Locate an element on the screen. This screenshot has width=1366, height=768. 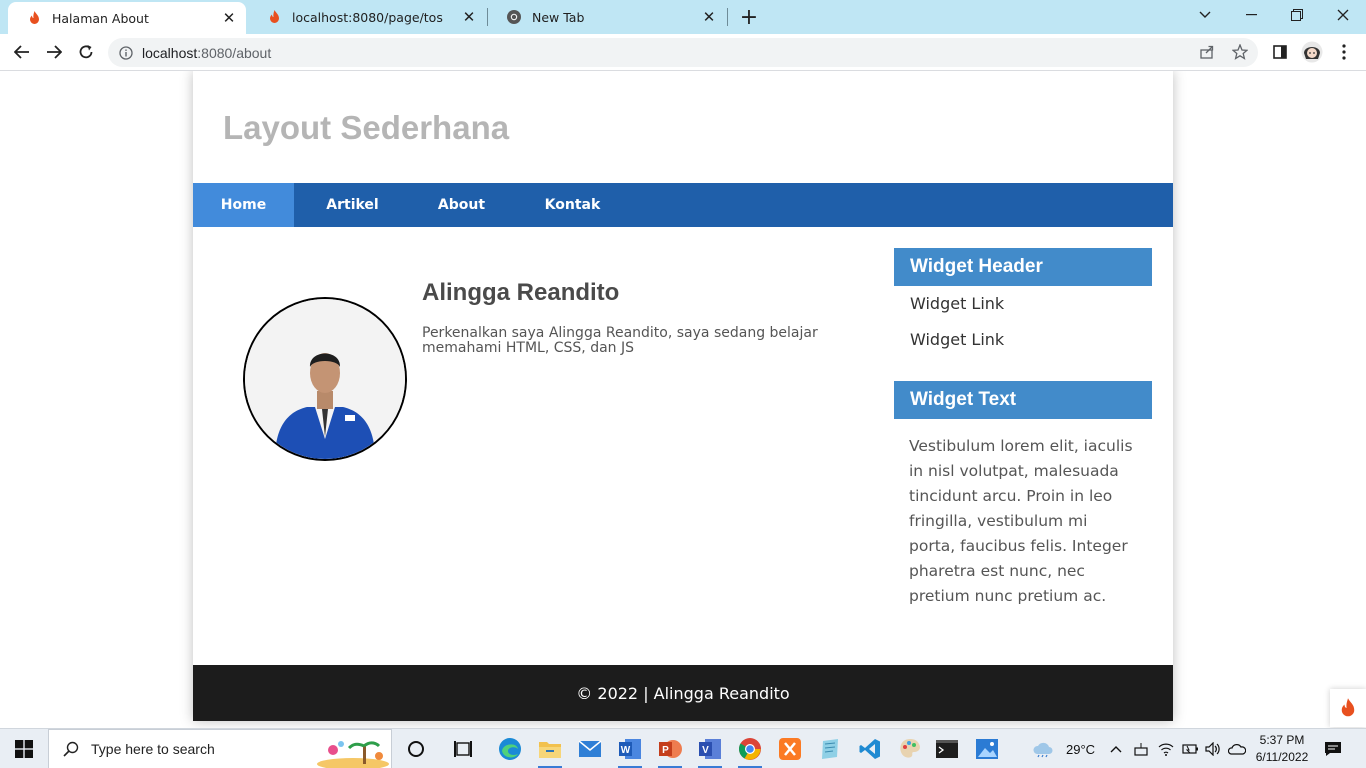
tab-new-tab: New Tab ✕ is located at coordinates (607, 17).